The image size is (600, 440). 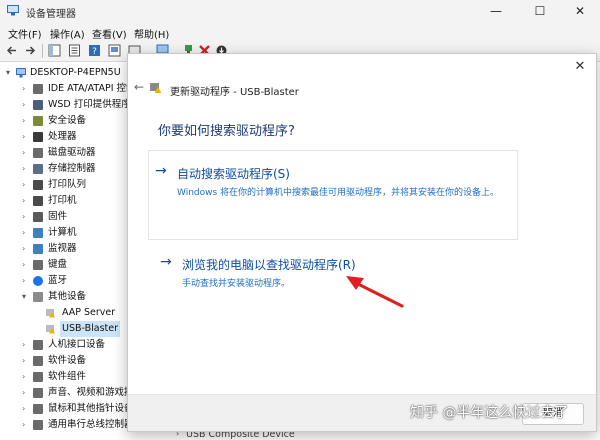 I want to click on tree-item: › 处理器, so click(x=81, y=137).